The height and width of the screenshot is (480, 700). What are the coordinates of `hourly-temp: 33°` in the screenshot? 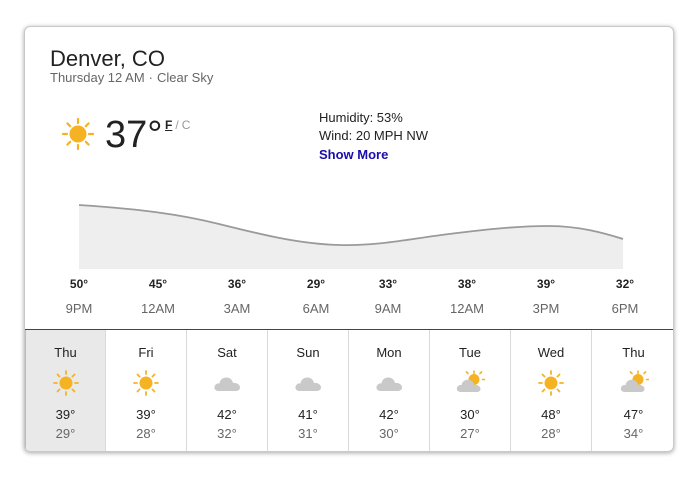 It's located at (388, 284).